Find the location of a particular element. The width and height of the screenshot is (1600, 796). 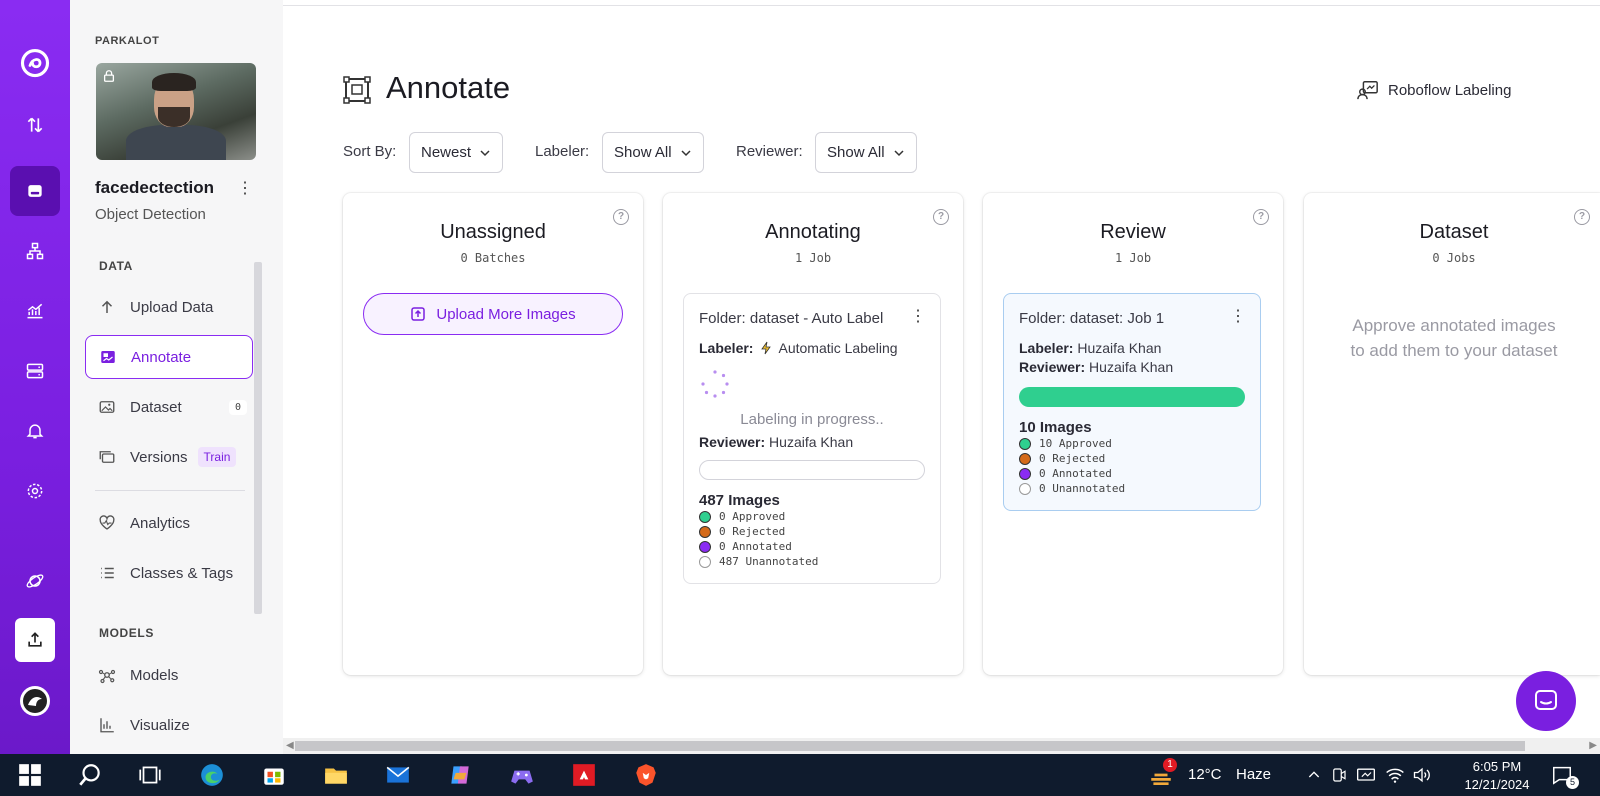

bell-icon is located at coordinates (35, 431).